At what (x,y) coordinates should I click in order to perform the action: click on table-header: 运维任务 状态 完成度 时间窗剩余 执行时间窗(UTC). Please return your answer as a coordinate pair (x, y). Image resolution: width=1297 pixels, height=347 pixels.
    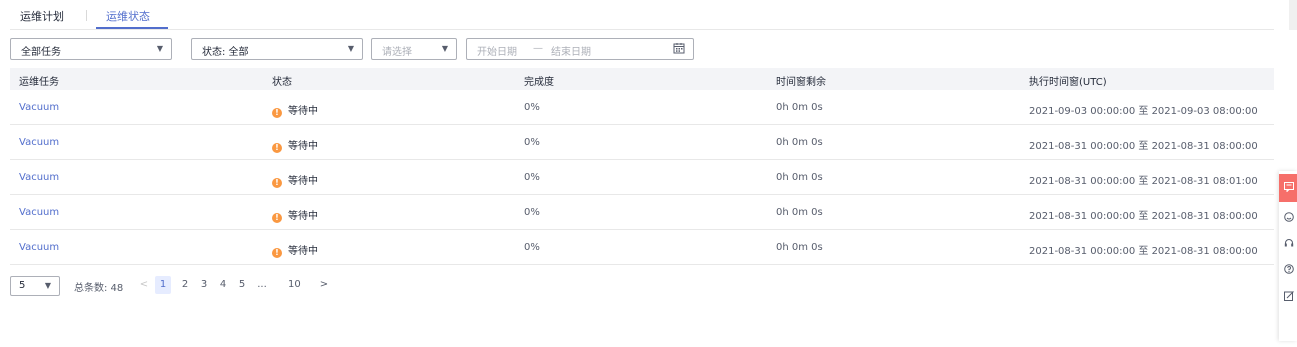
    Looking at the image, I should click on (642, 79).